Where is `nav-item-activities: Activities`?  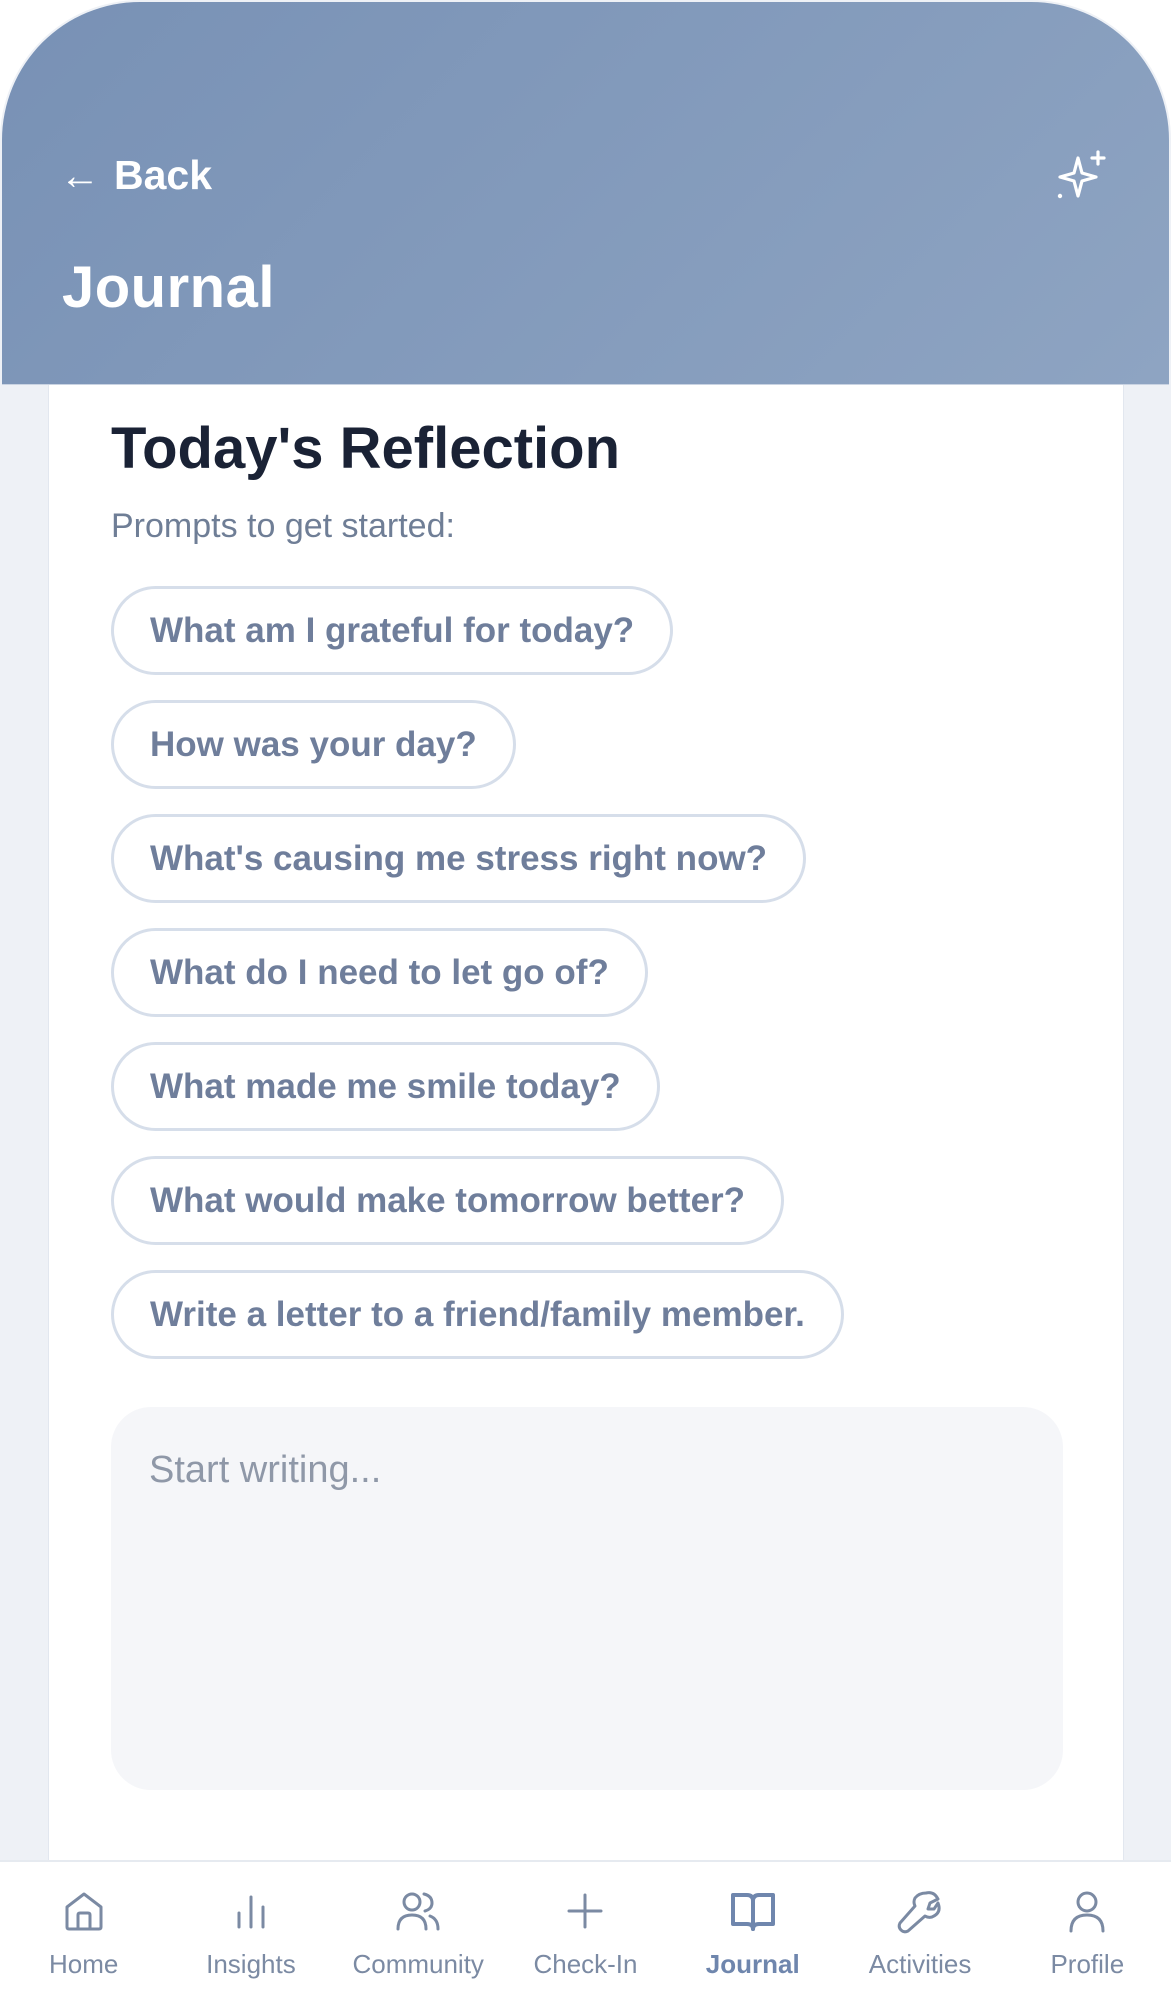
nav-item-activities: Activities is located at coordinates (919, 1934).